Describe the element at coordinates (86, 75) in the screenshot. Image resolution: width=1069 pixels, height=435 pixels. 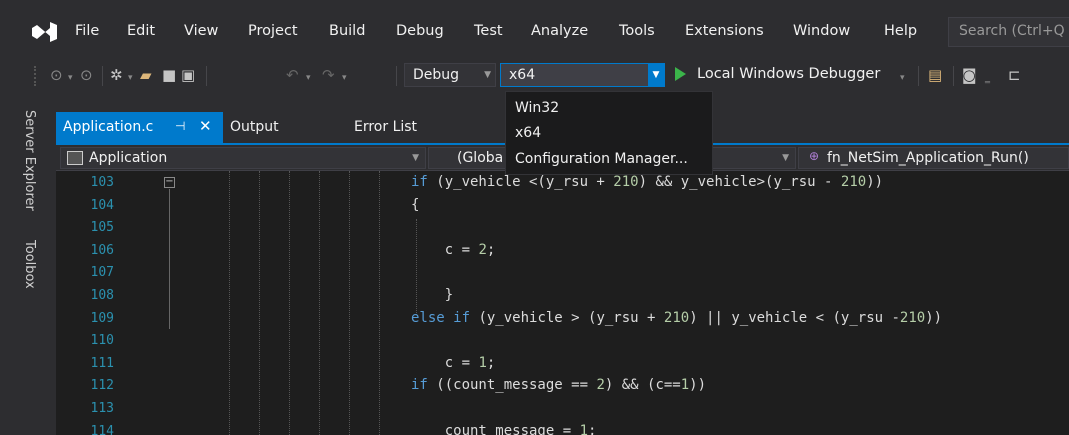
I see `forward-icon: ⊙` at that location.